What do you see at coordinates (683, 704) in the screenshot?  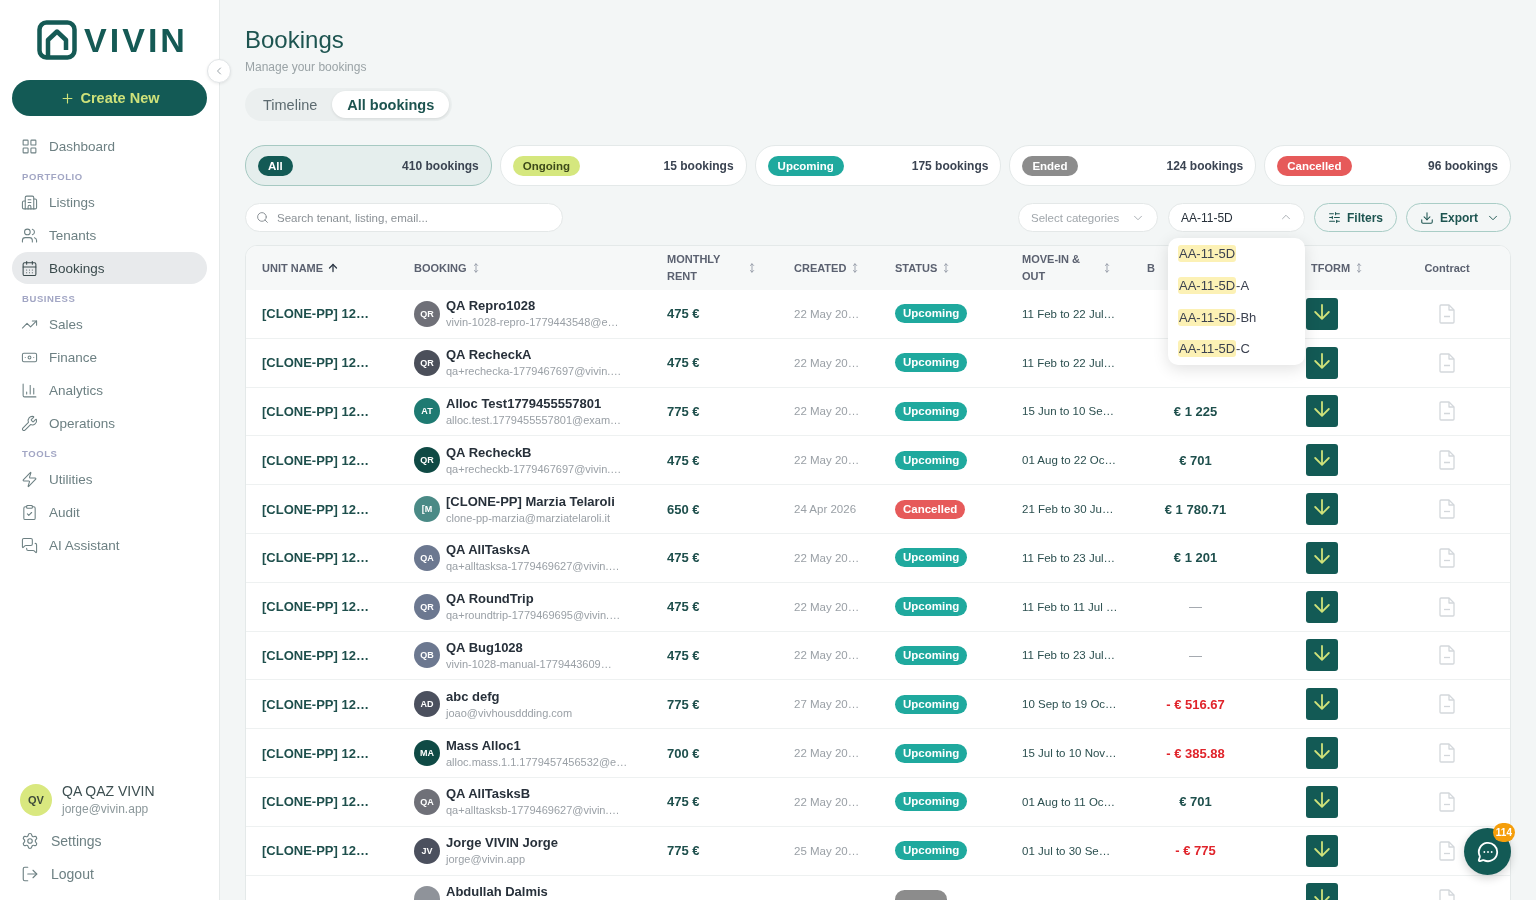 I see `monthly-rent: 775 €` at bounding box center [683, 704].